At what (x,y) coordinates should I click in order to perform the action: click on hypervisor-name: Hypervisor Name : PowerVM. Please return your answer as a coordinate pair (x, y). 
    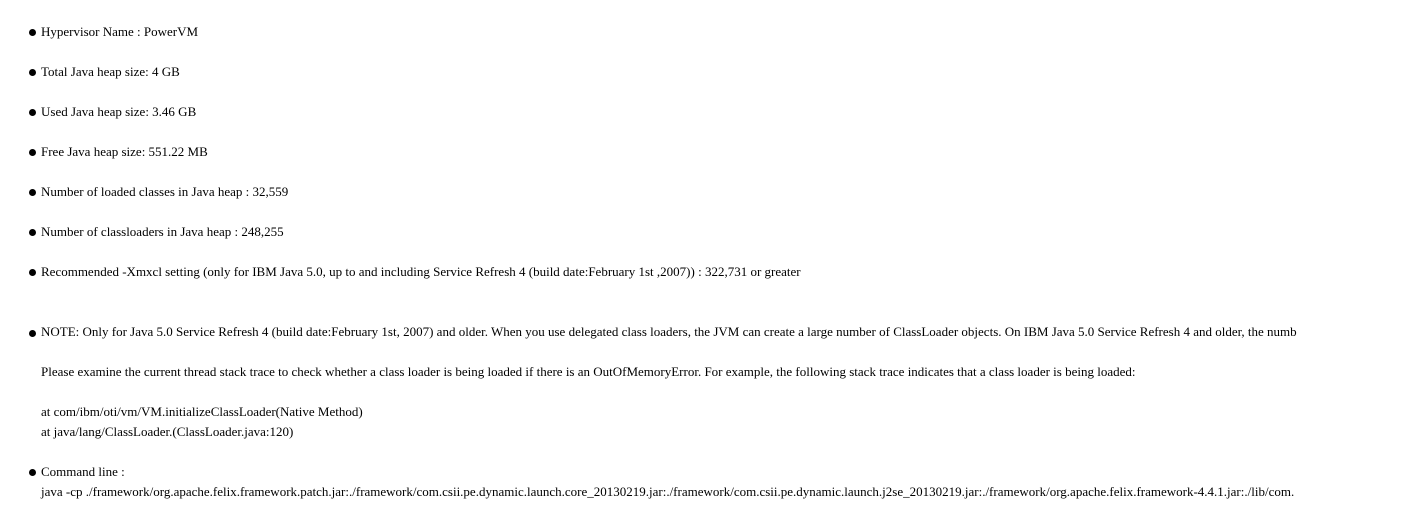
    Looking at the image, I should click on (120, 31).